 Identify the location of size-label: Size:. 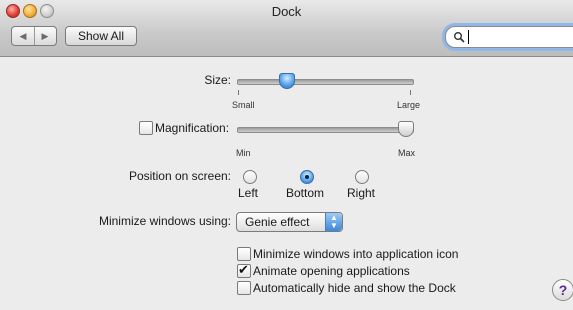
(217, 80).